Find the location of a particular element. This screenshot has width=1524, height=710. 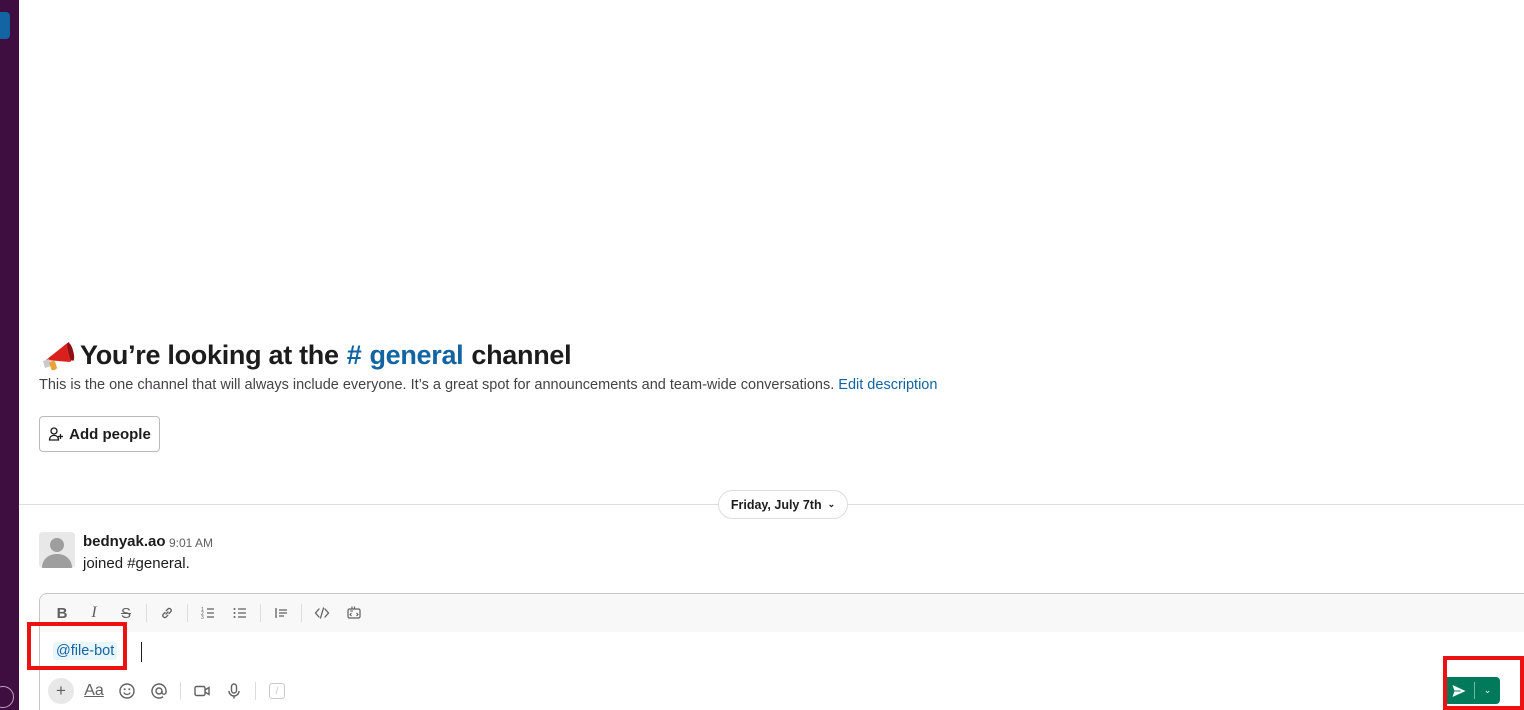

slash-command-icon: / is located at coordinates (277, 691).